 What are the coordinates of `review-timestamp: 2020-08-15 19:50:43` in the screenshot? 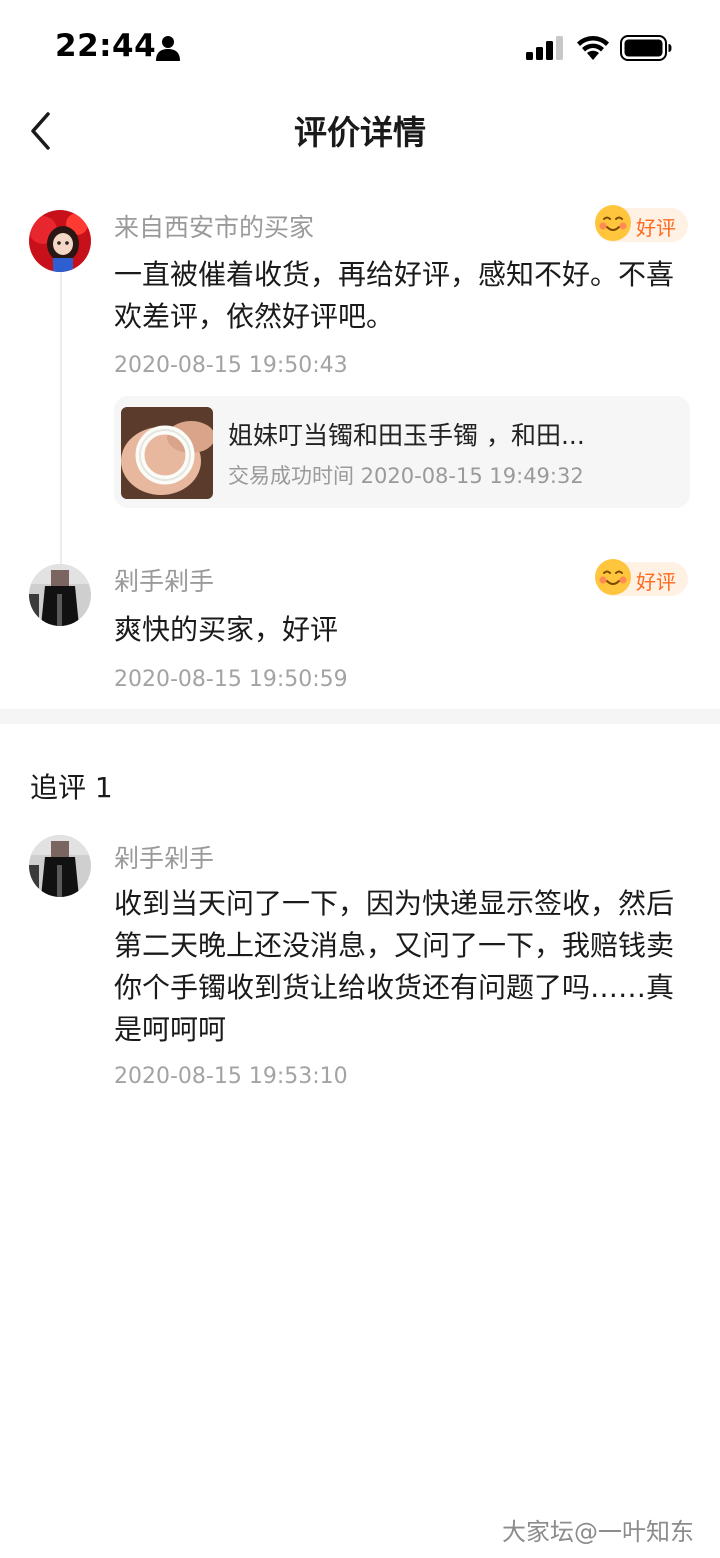 It's located at (231, 365).